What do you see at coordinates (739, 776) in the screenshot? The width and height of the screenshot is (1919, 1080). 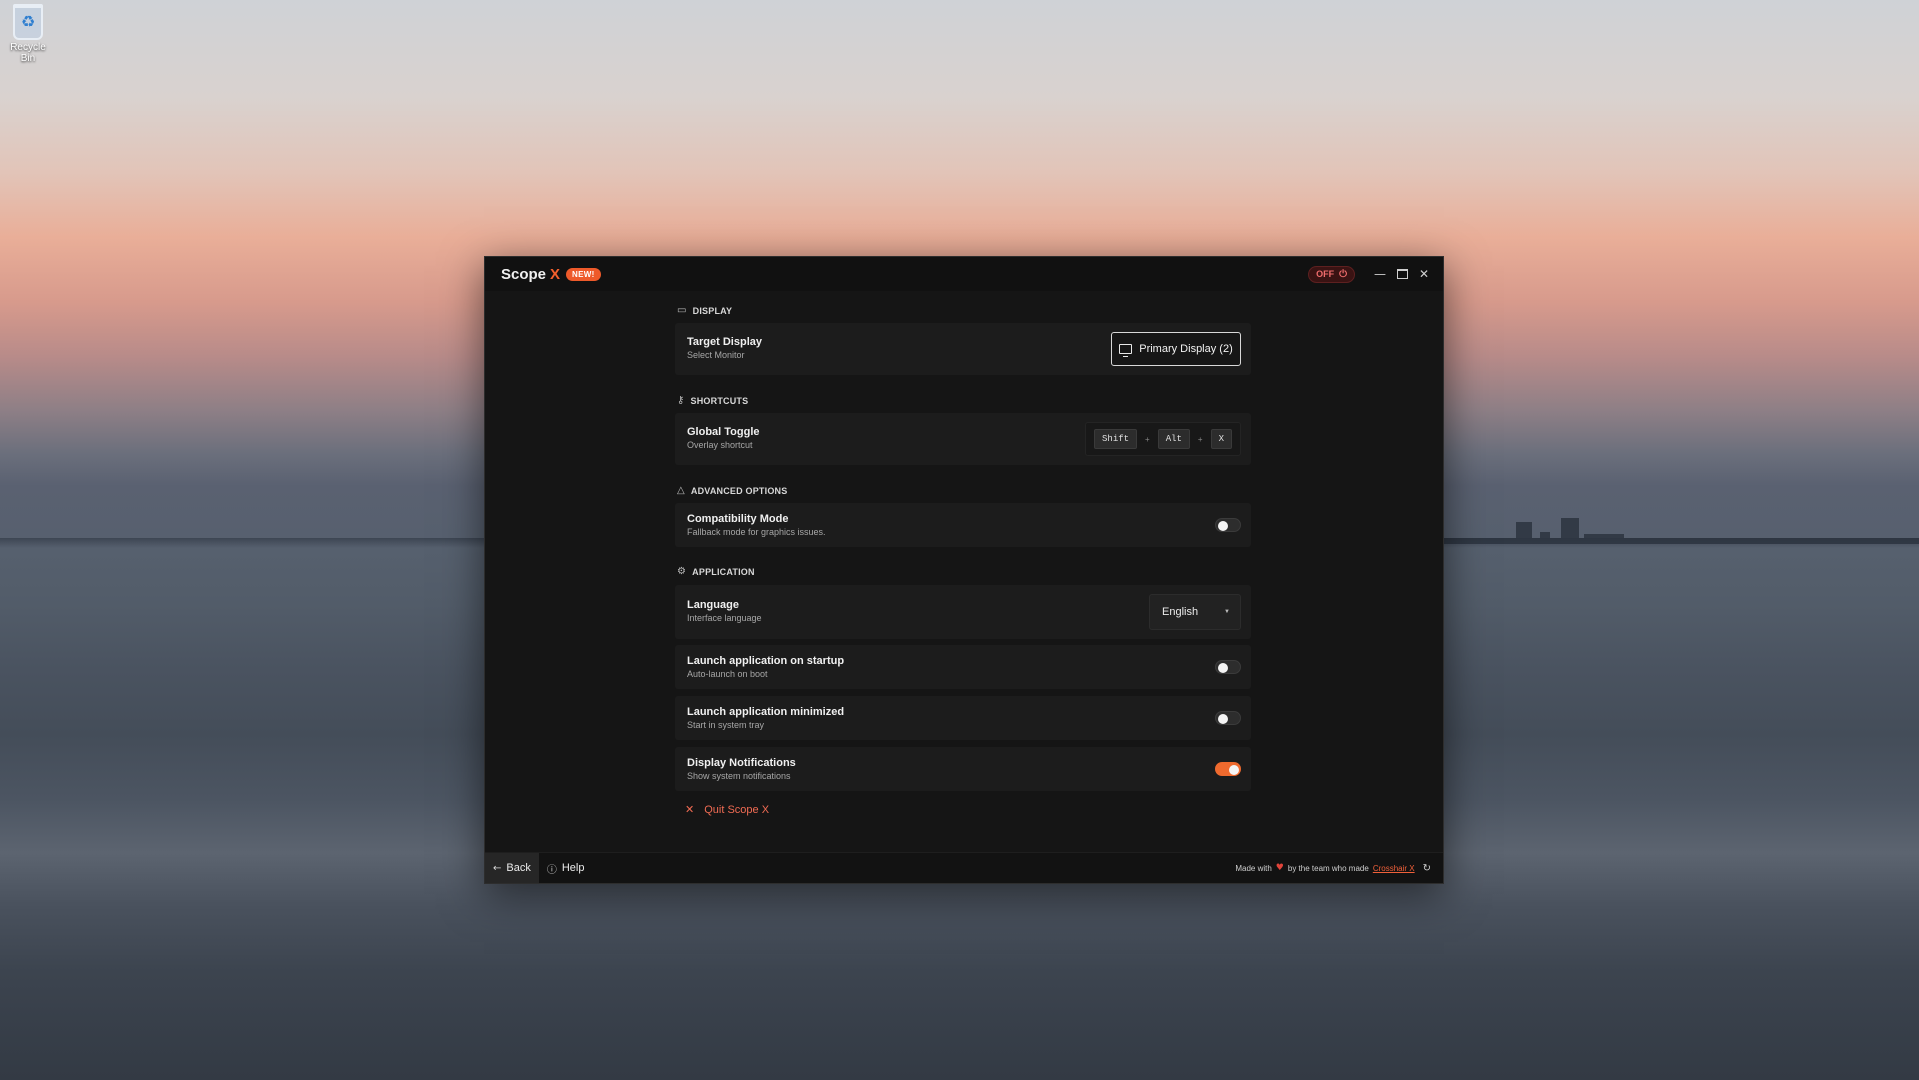 I see `notifications-subtitle: Show system notifications` at bounding box center [739, 776].